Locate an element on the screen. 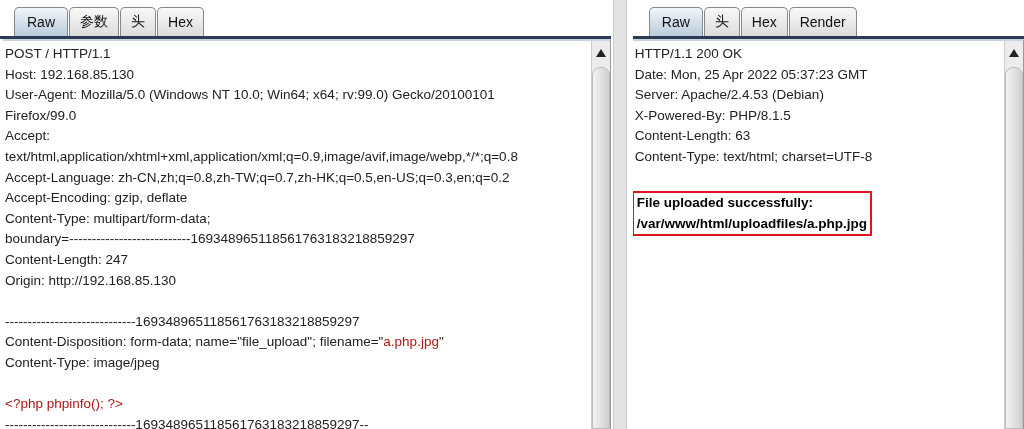 The width and height of the screenshot is (1024, 429). text-line: Firefox/99.0 is located at coordinates (41, 115).